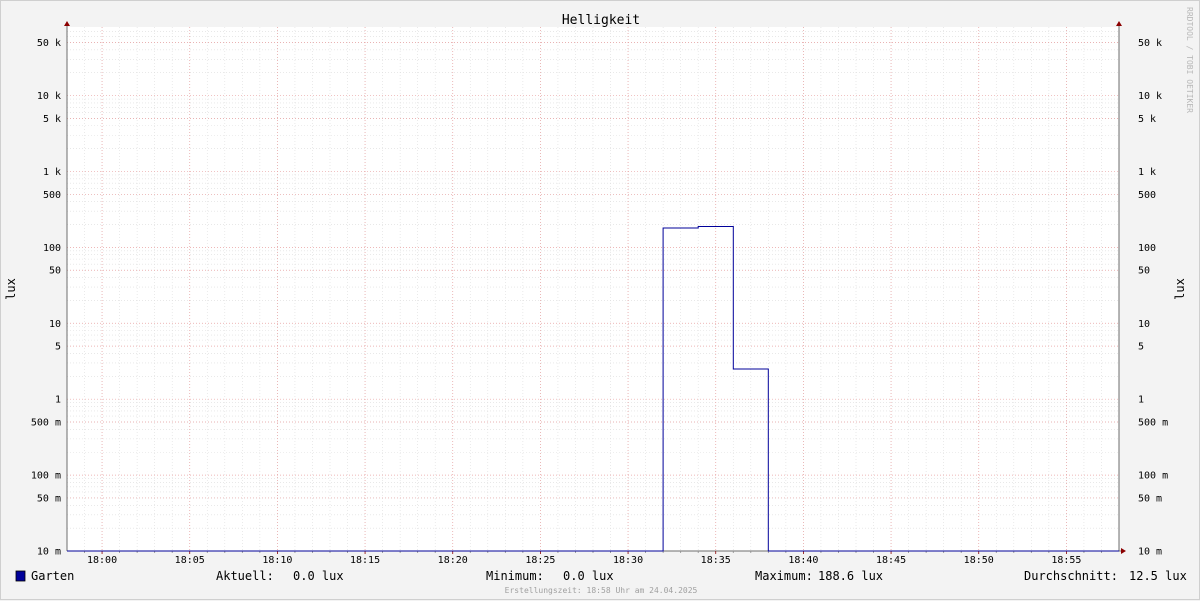 The height and width of the screenshot is (601, 1200). What do you see at coordinates (245, 576) in the screenshot?
I see `stat-current-label: Aktuell:` at bounding box center [245, 576].